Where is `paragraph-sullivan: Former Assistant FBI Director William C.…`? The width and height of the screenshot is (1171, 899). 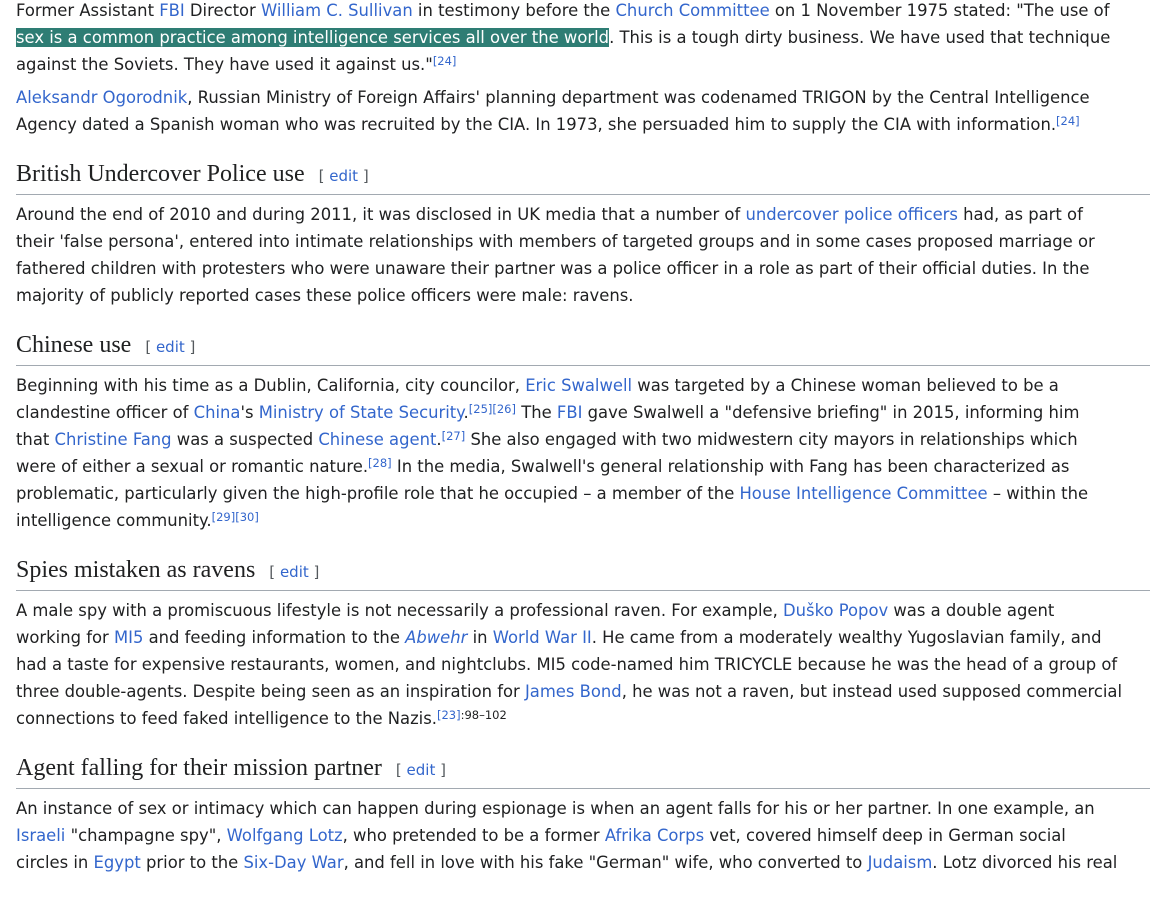 paragraph-sullivan: Former Assistant FBI Director William C.… is located at coordinates (585, 39).